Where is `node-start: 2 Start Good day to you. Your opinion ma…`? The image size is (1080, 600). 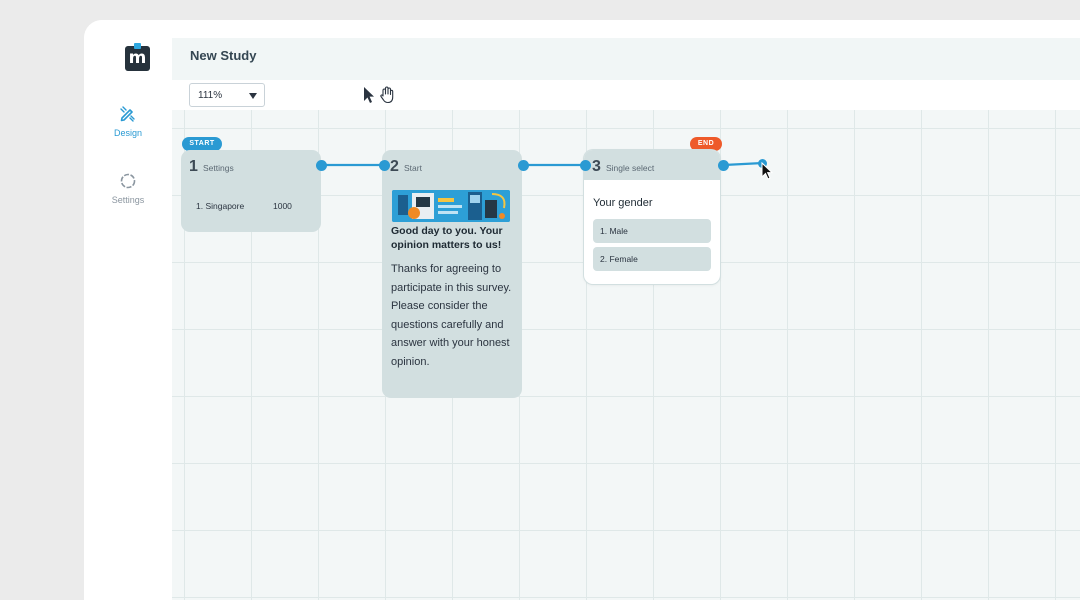 node-start: 2 Start Good day to you. Your opinion ma… is located at coordinates (452, 274).